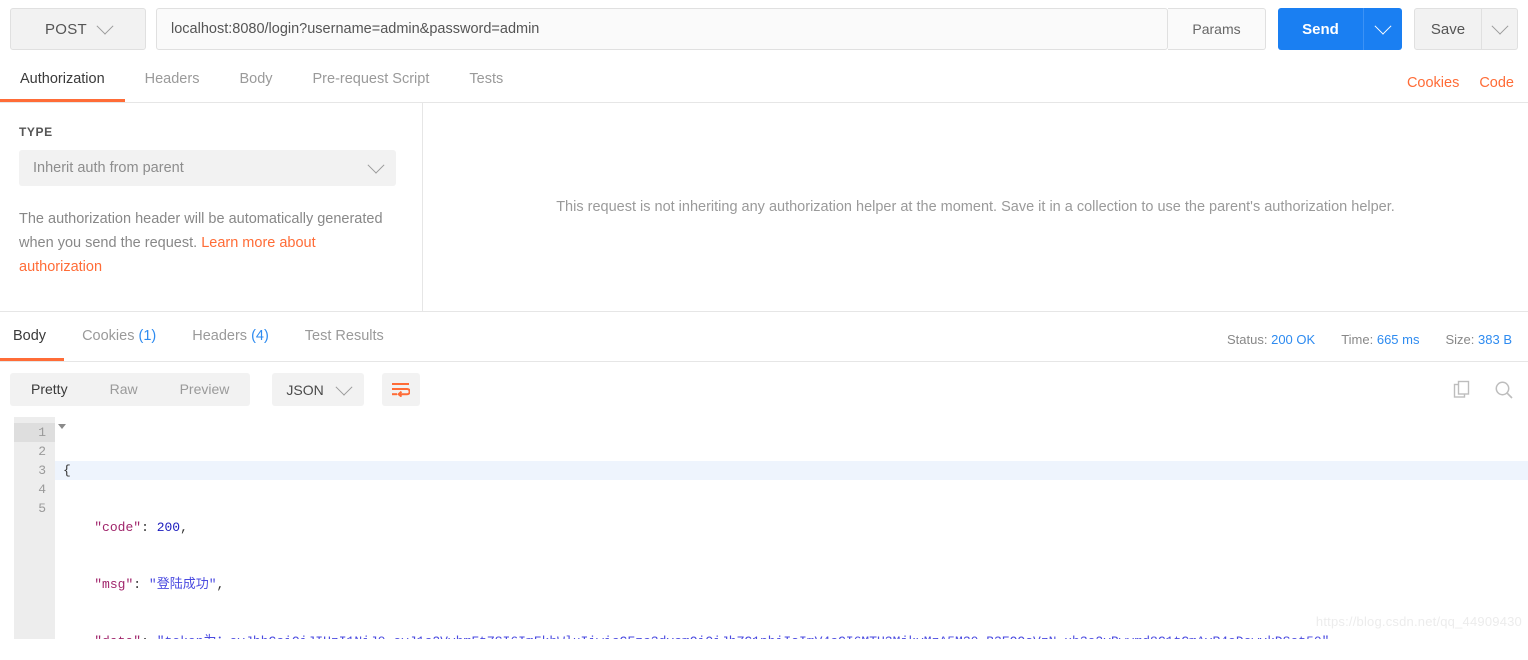  Describe the element at coordinates (486, 79) in the screenshot. I see `tab-tests: Tests` at that location.